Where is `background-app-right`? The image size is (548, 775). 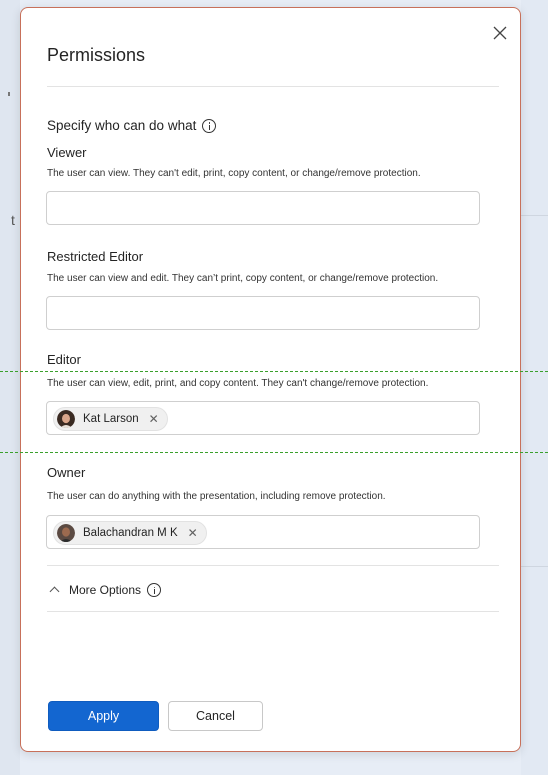 background-app-right is located at coordinates (534, 387).